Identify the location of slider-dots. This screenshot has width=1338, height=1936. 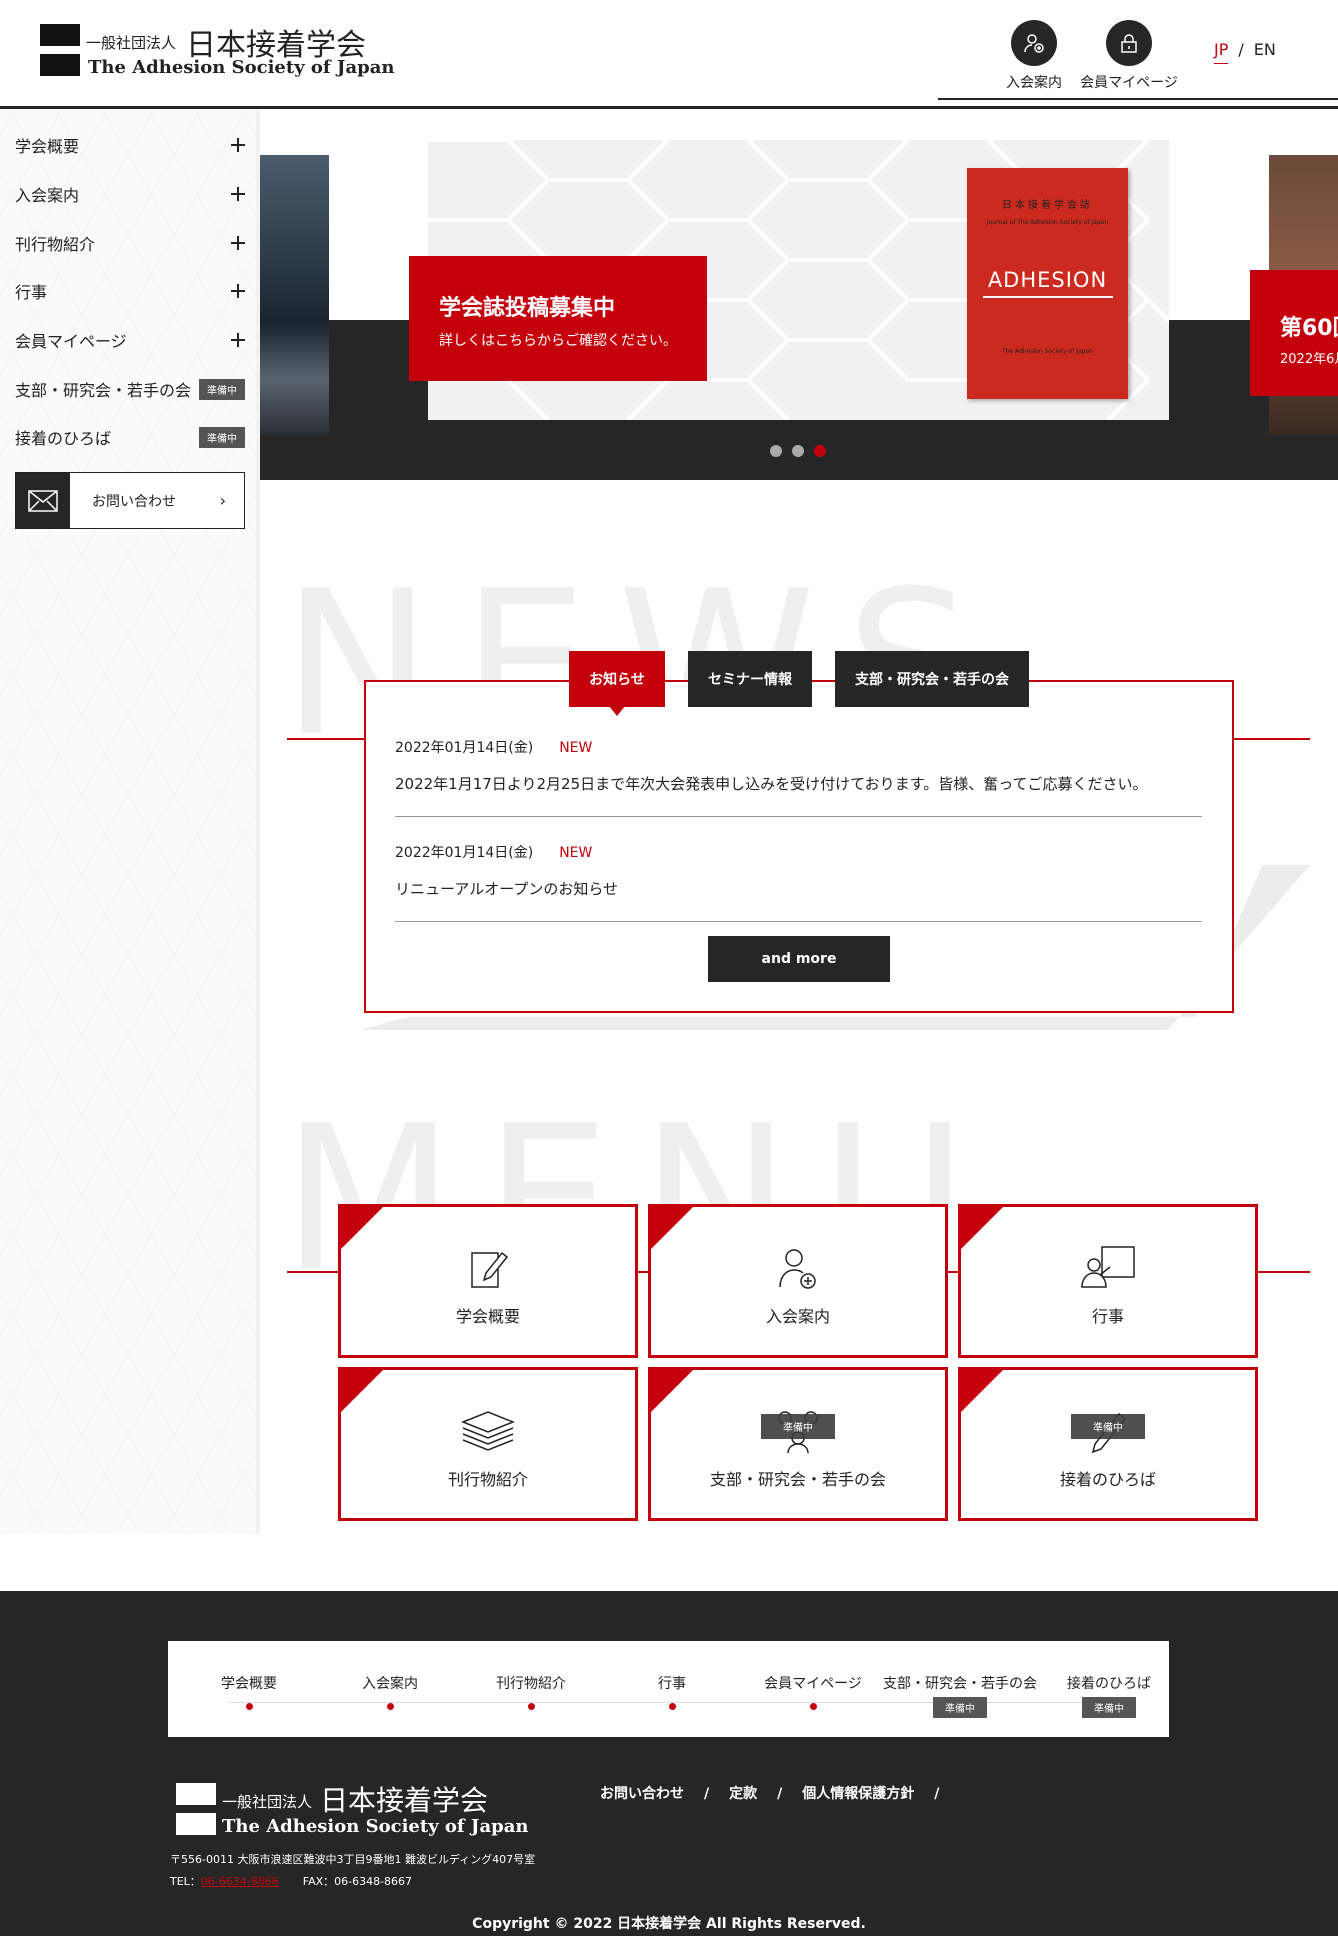
(798, 451).